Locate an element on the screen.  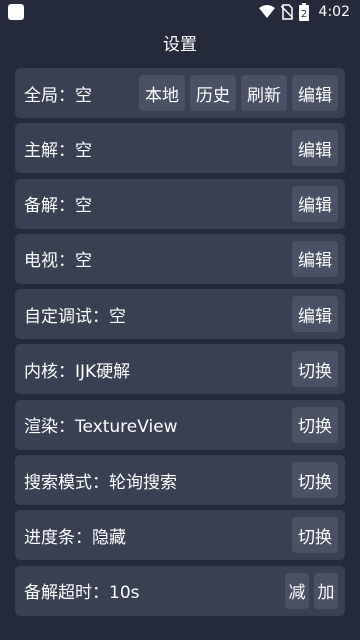
status-bar: 2 4:02 is located at coordinates (180, 12).